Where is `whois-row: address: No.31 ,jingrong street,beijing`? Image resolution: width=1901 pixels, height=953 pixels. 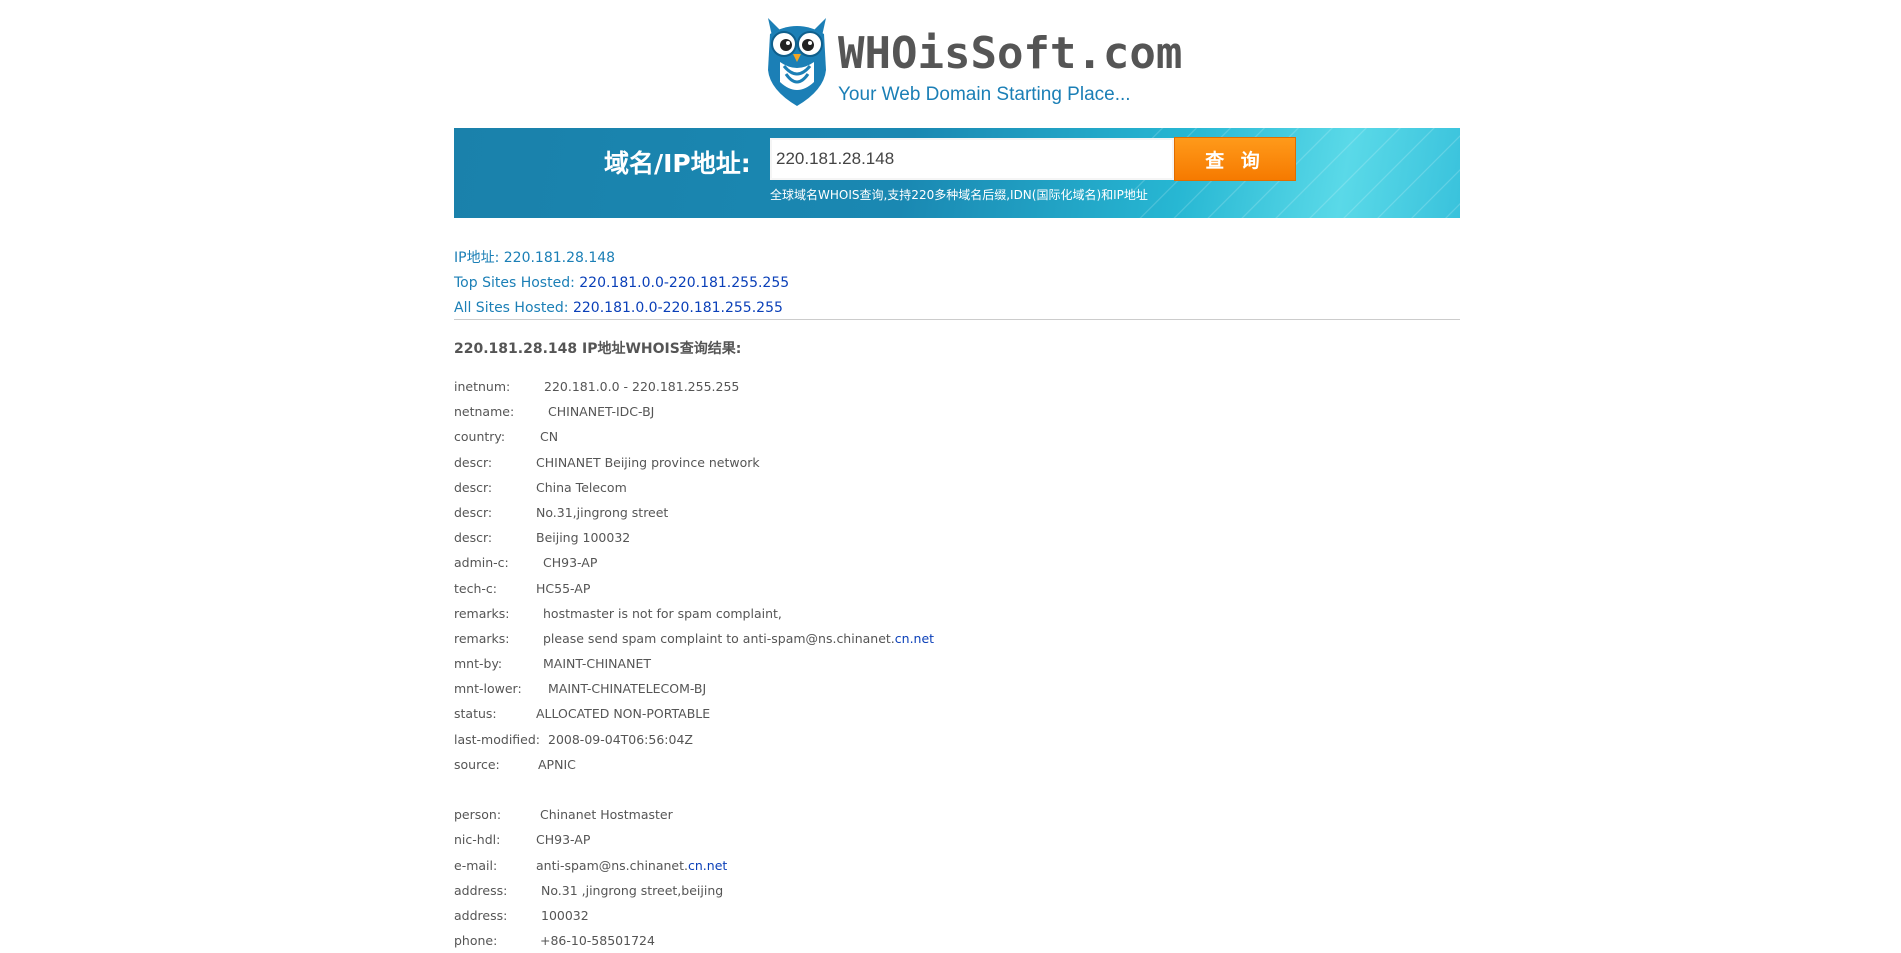
whois-row: address: No.31 ,jingrong street,beijing is located at coordinates (957, 890).